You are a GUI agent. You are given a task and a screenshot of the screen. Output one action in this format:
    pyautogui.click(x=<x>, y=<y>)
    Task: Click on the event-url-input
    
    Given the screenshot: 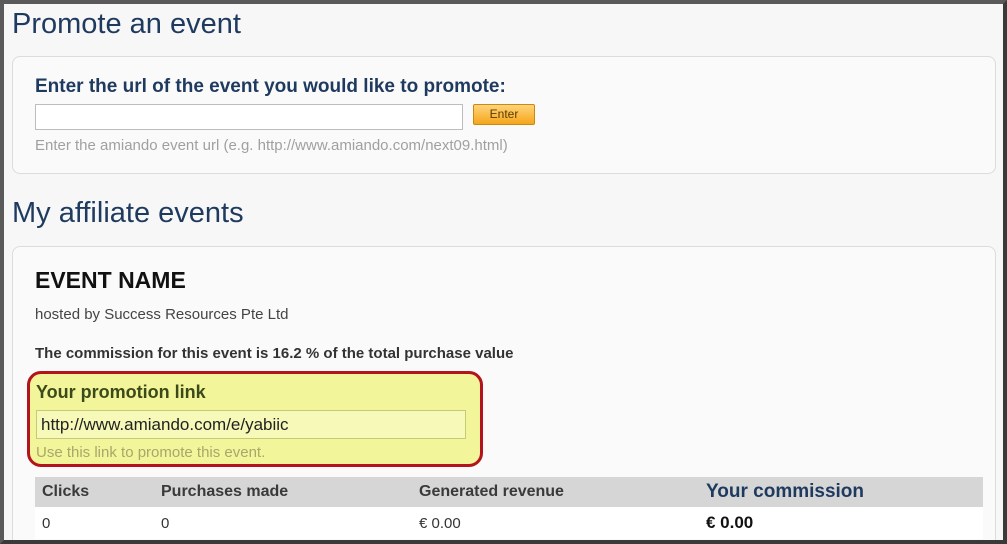 What is the action you would take?
    pyautogui.click(x=249, y=117)
    